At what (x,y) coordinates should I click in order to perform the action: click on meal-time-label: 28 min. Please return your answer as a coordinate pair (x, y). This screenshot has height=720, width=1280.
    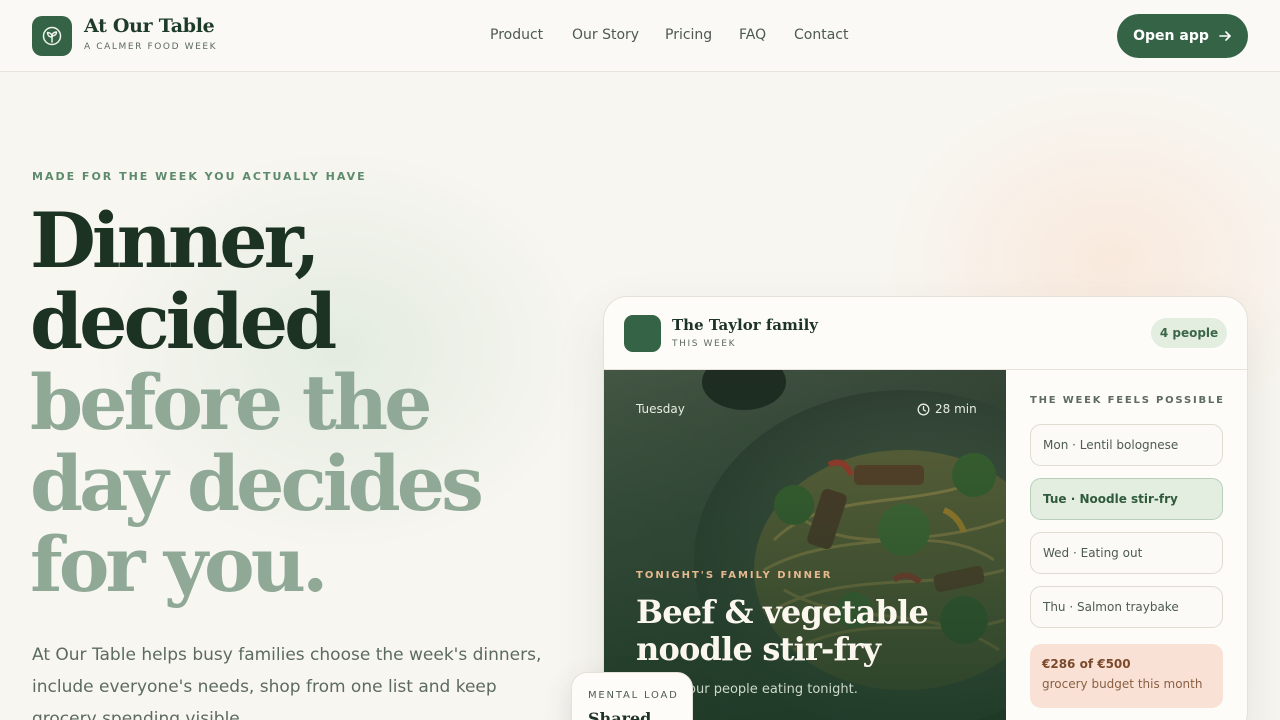
    Looking at the image, I should click on (956, 409).